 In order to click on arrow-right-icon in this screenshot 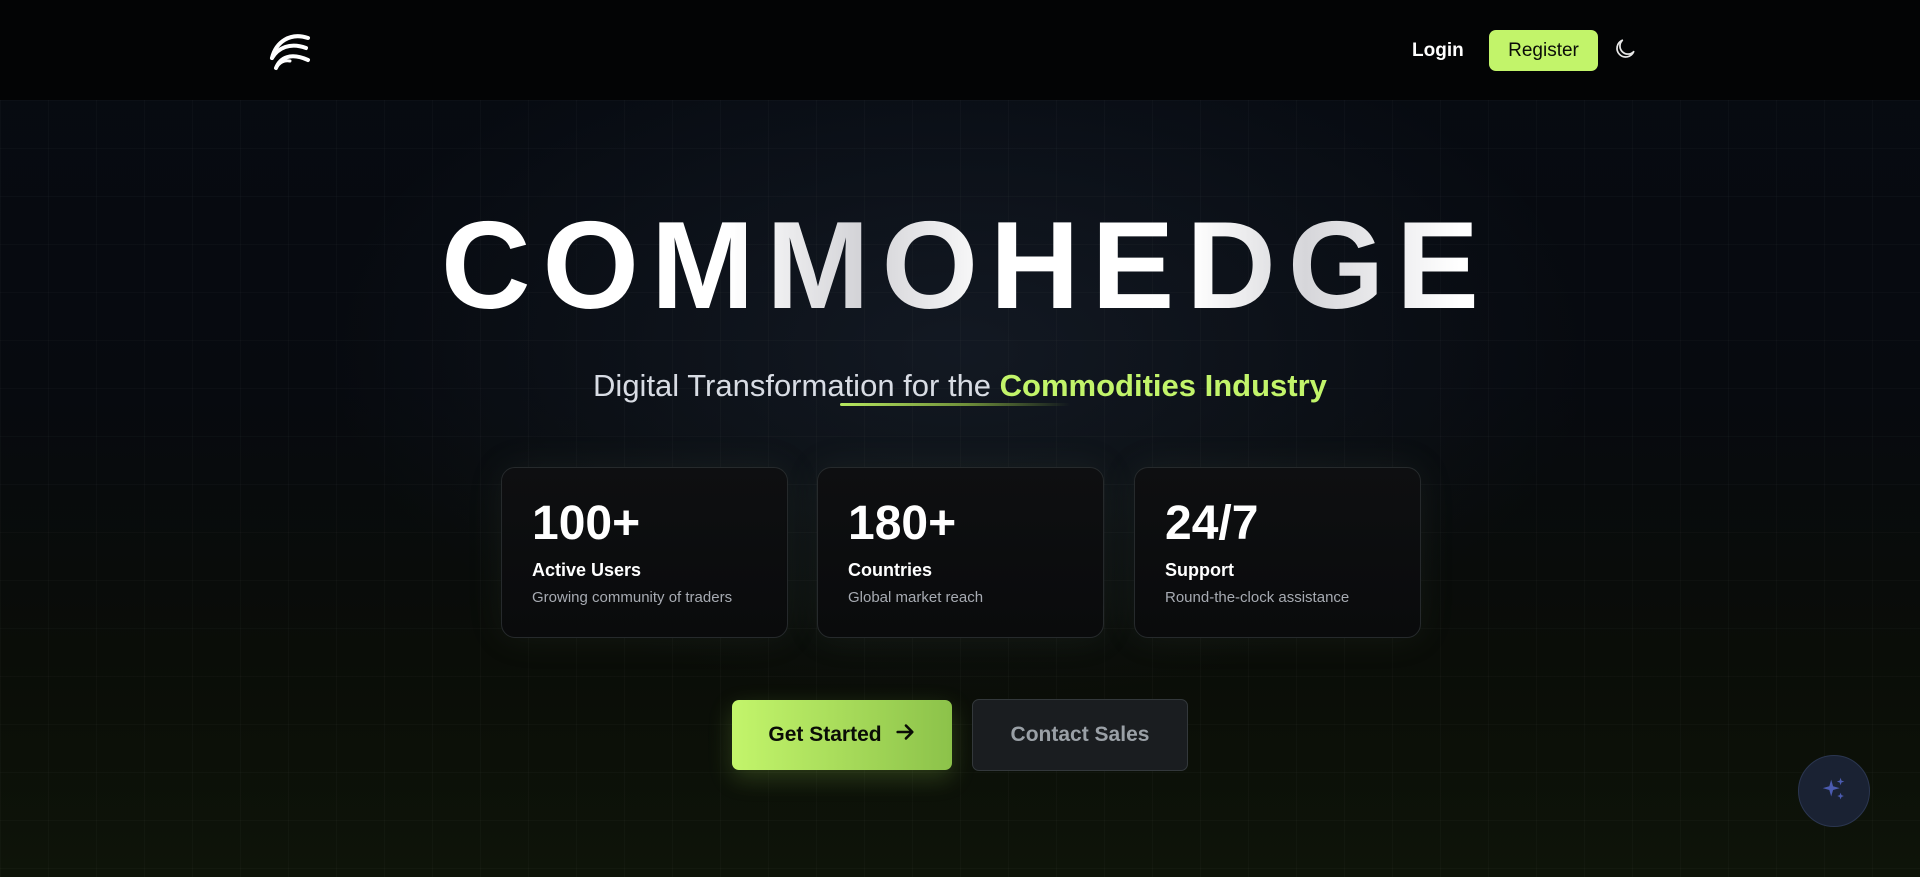, I will do `click(905, 735)`.